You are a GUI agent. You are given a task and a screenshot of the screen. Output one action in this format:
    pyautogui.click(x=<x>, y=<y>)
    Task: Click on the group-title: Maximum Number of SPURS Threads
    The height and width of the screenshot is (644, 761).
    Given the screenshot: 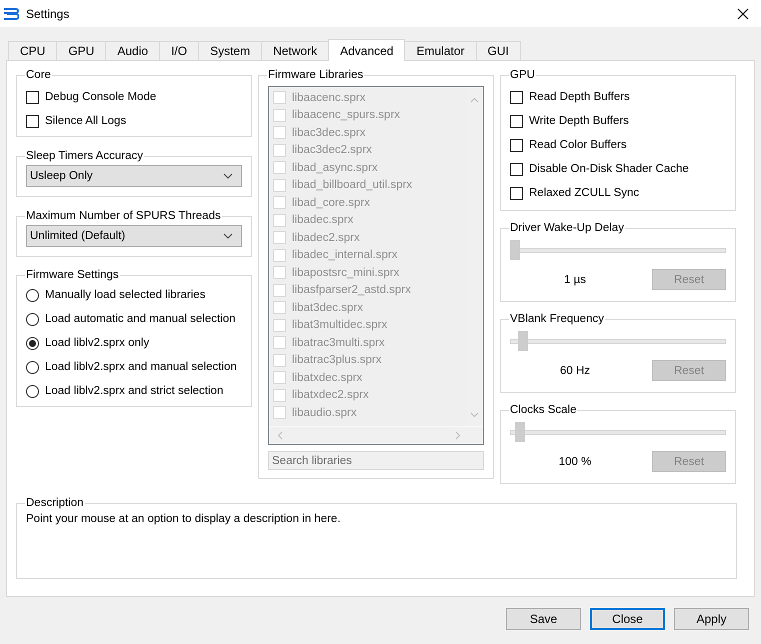 What is the action you would take?
    pyautogui.click(x=123, y=216)
    